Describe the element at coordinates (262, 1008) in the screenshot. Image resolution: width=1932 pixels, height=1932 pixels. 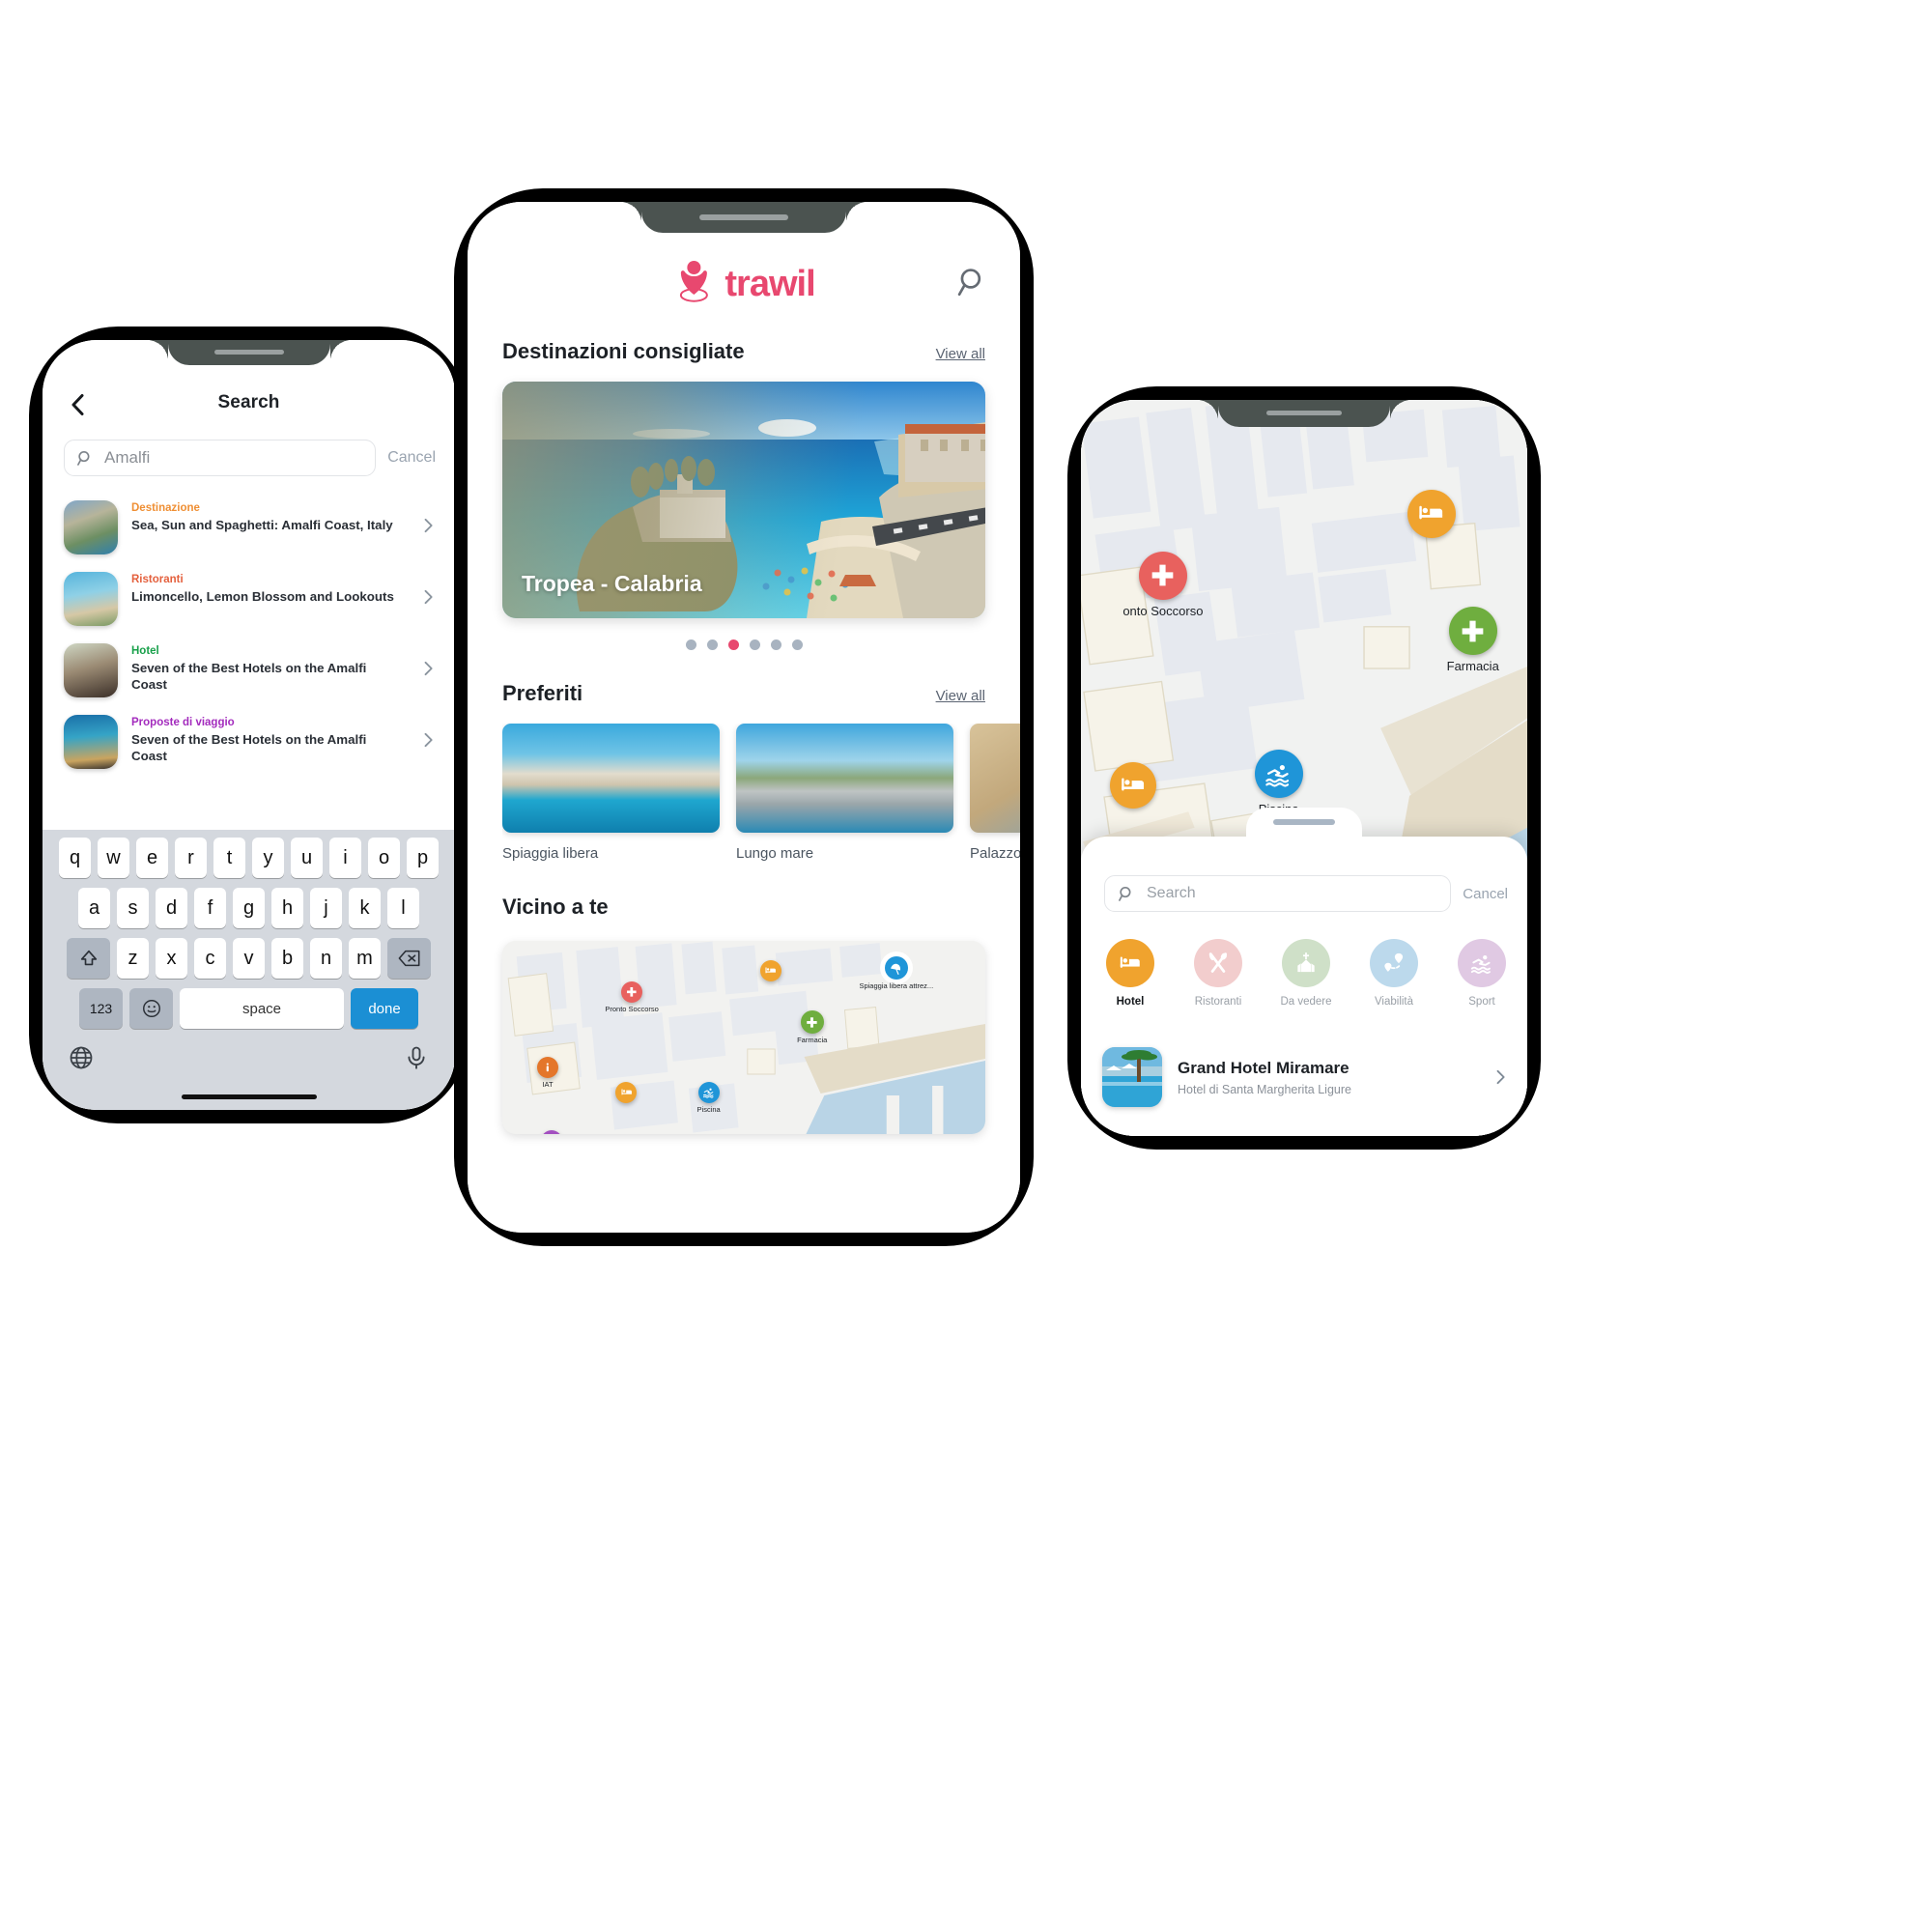
I see `space-key: space` at that location.